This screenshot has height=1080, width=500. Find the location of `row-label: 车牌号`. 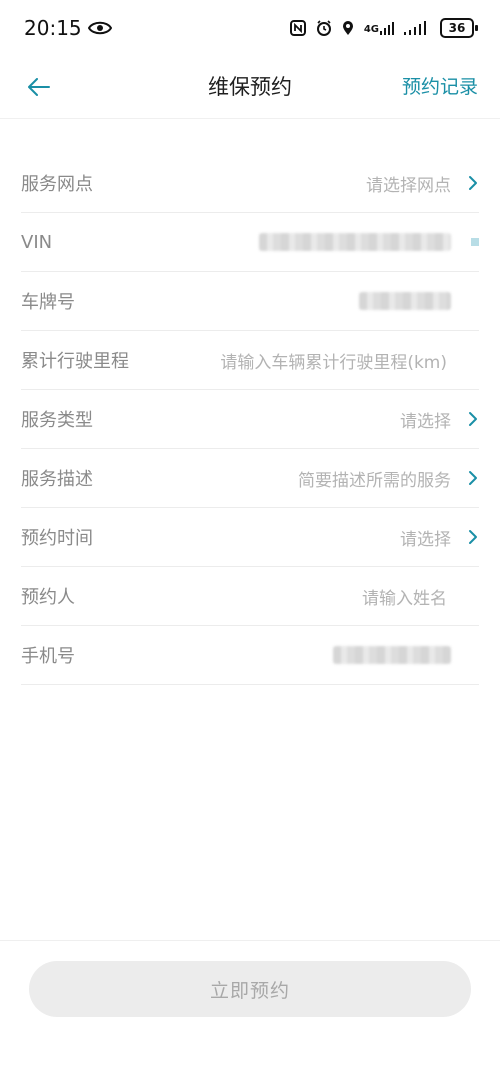

row-label: 车牌号 is located at coordinates (48, 302).